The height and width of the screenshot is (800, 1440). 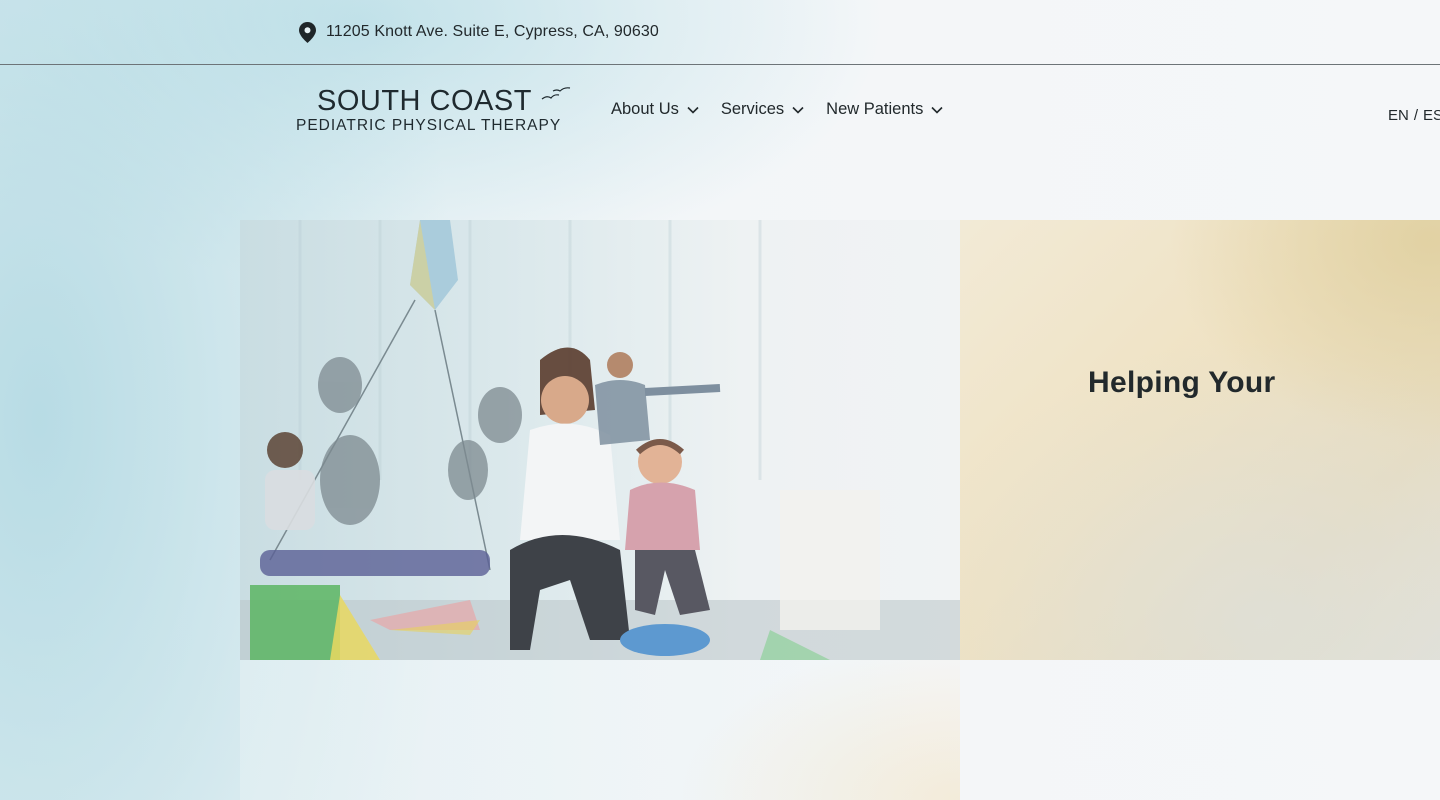 What do you see at coordinates (307, 32) in the screenshot?
I see `map-pin-icon` at bounding box center [307, 32].